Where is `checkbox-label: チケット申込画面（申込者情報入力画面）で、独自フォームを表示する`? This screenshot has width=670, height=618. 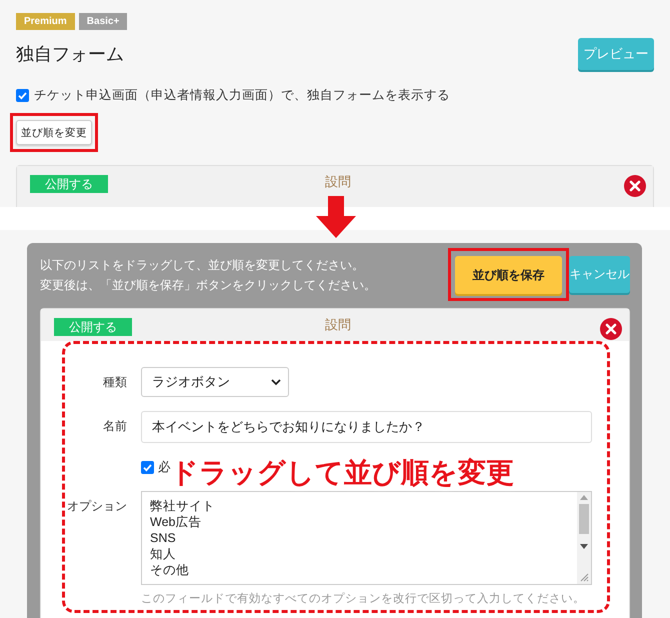 checkbox-label: チケット申込画面（申込者情報入力画面）で、独自フォームを表示する is located at coordinates (242, 95).